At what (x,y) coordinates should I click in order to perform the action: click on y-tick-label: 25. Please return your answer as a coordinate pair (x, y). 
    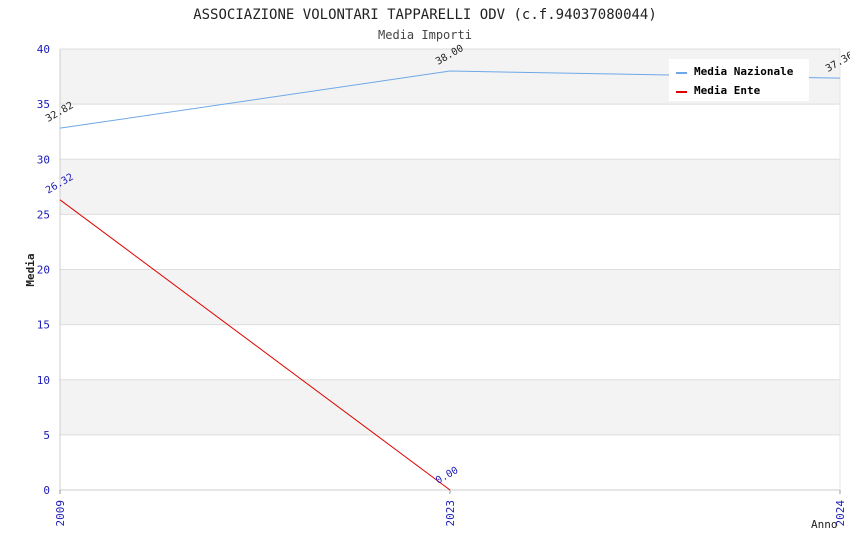
    Looking at the image, I should click on (43, 214).